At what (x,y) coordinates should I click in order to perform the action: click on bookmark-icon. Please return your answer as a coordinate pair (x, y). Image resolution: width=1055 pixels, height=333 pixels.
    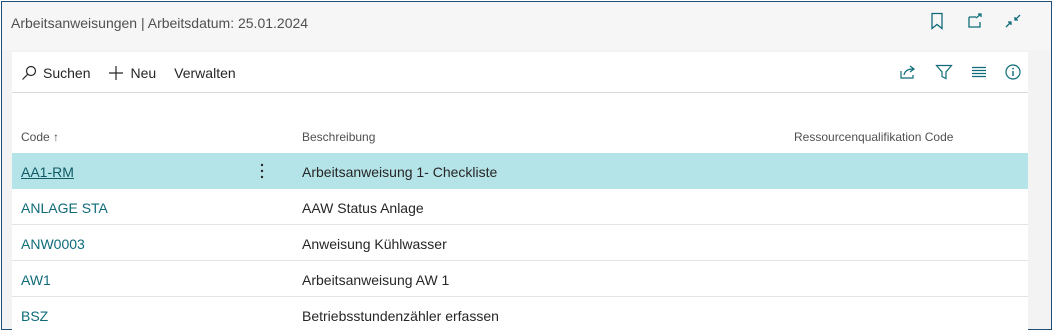
    Looking at the image, I should click on (937, 21).